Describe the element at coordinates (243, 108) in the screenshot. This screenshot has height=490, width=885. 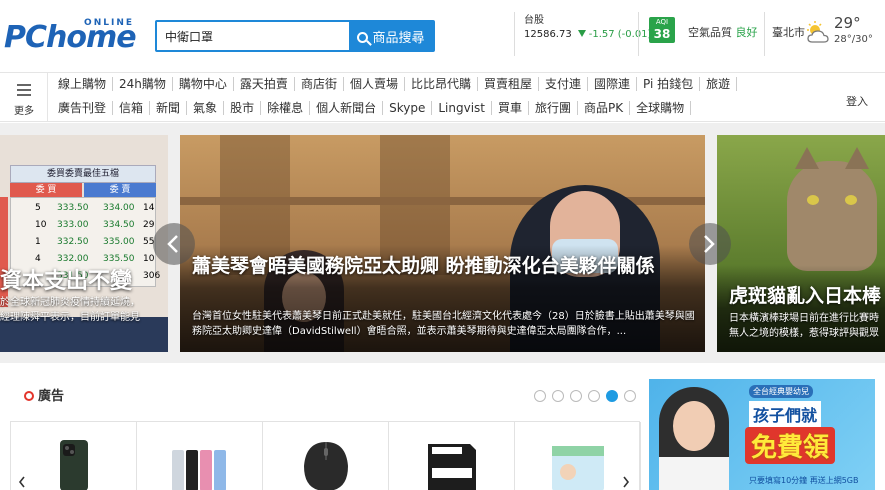
I see `nav-link: 股市` at that location.